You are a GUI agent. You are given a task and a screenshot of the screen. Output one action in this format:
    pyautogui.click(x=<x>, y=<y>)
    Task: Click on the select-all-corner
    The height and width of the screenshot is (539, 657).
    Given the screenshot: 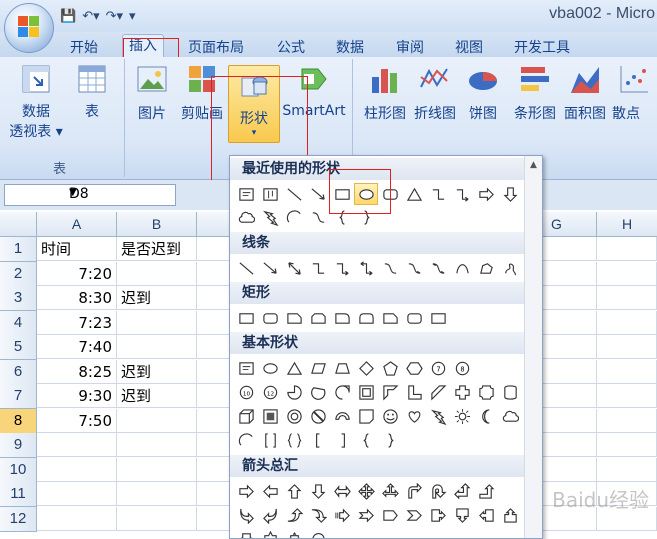 What is the action you would take?
    pyautogui.click(x=18, y=224)
    